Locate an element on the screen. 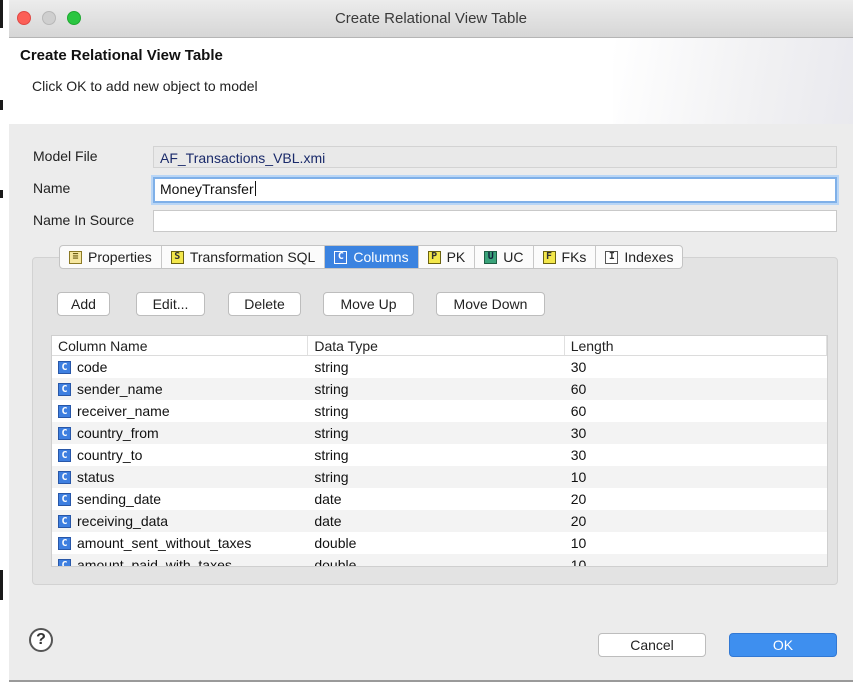 The width and height of the screenshot is (853, 682). column-name-cell: Creceiver_name is located at coordinates (180, 411).